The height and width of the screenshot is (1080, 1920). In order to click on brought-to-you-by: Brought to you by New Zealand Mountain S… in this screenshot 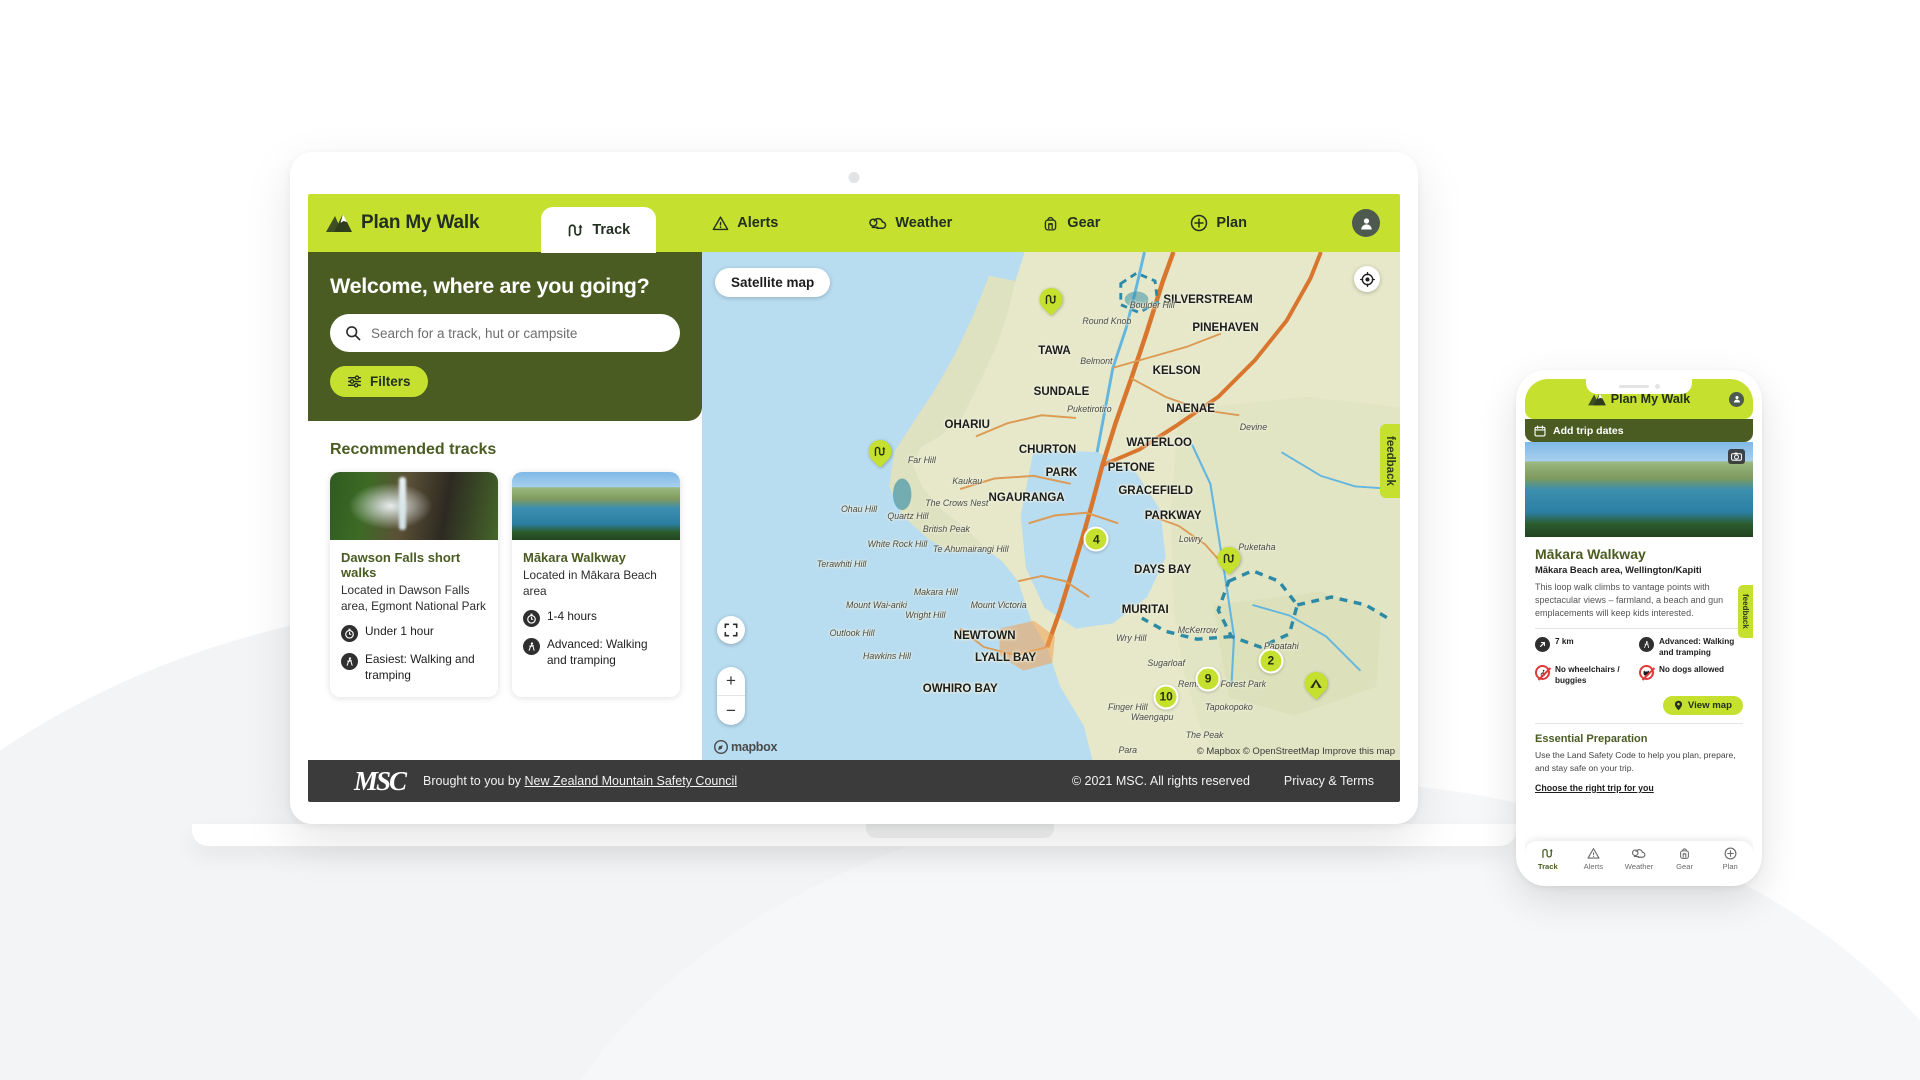, I will do `click(580, 781)`.